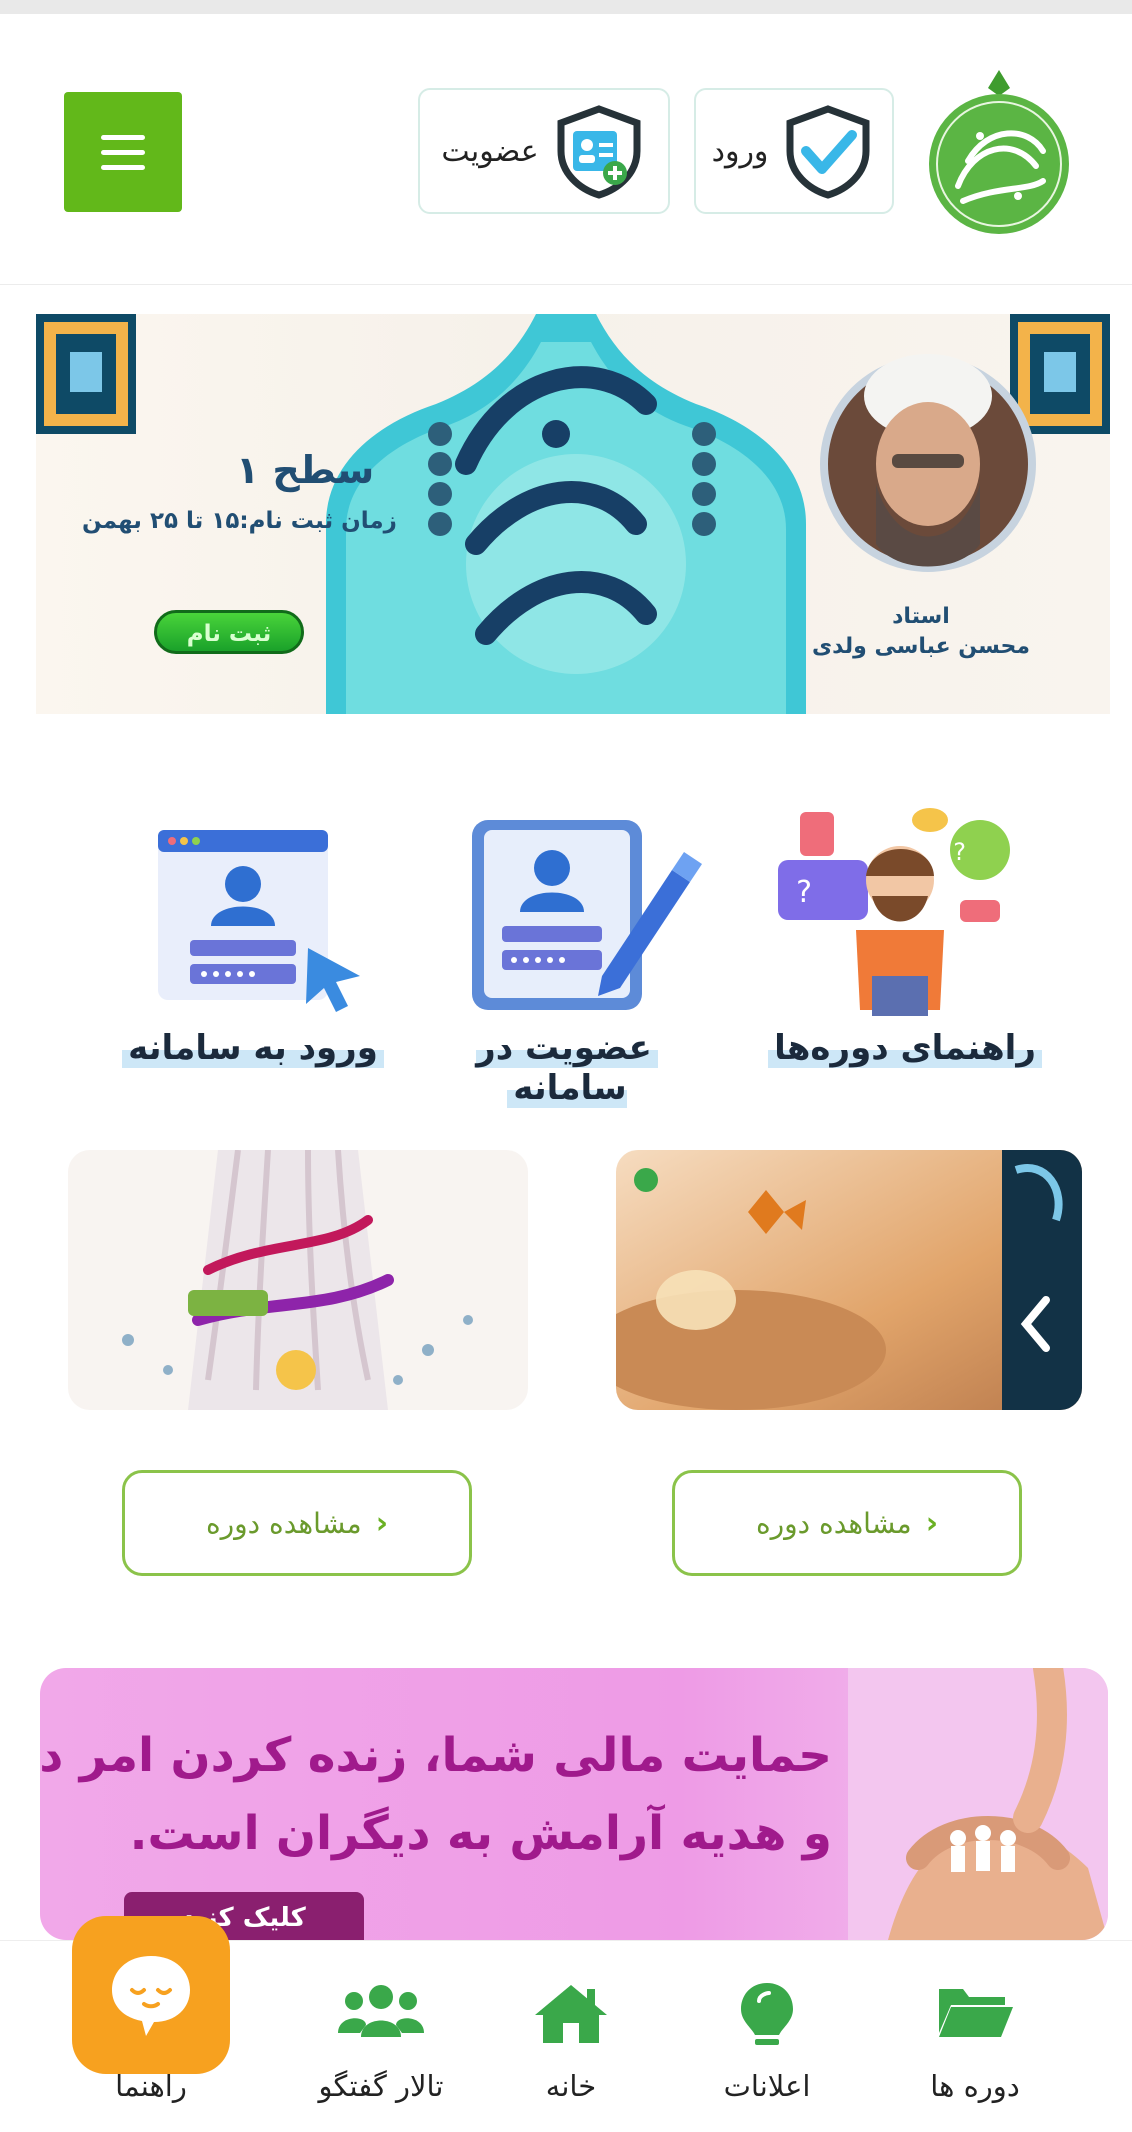 Image resolution: width=1132 pixels, height=2132 pixels. Describe the element at coordinates (381, 2011) in the screenshot. I see `users-icon` at that location.